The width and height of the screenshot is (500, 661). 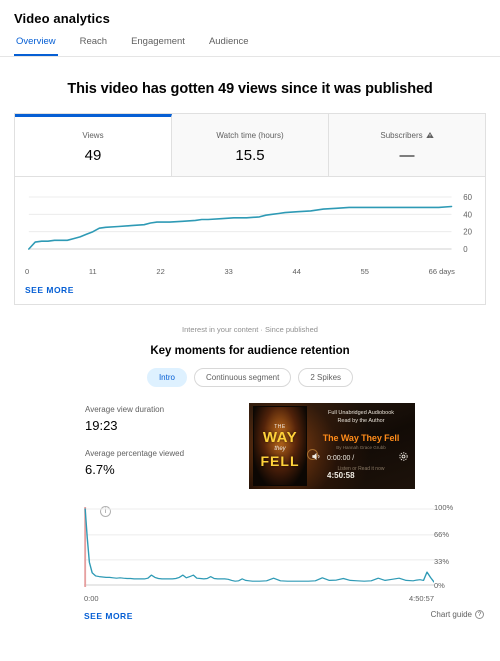 I want to click on views-chart-ylabels: 0 20 40 60, so click(x=467, y=223).